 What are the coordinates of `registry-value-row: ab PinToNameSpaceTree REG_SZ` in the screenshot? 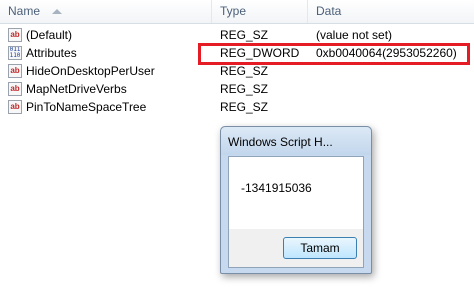 It's located at (237, 107).